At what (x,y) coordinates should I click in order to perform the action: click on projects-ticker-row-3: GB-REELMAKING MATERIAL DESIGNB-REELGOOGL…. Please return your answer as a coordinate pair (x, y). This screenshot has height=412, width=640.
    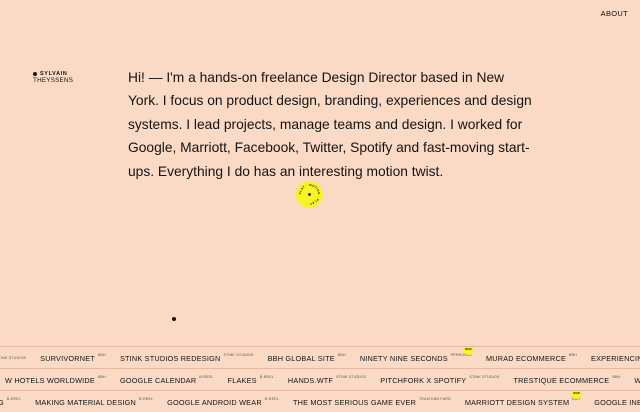
    Looking at the image, I should click on (320, 401).